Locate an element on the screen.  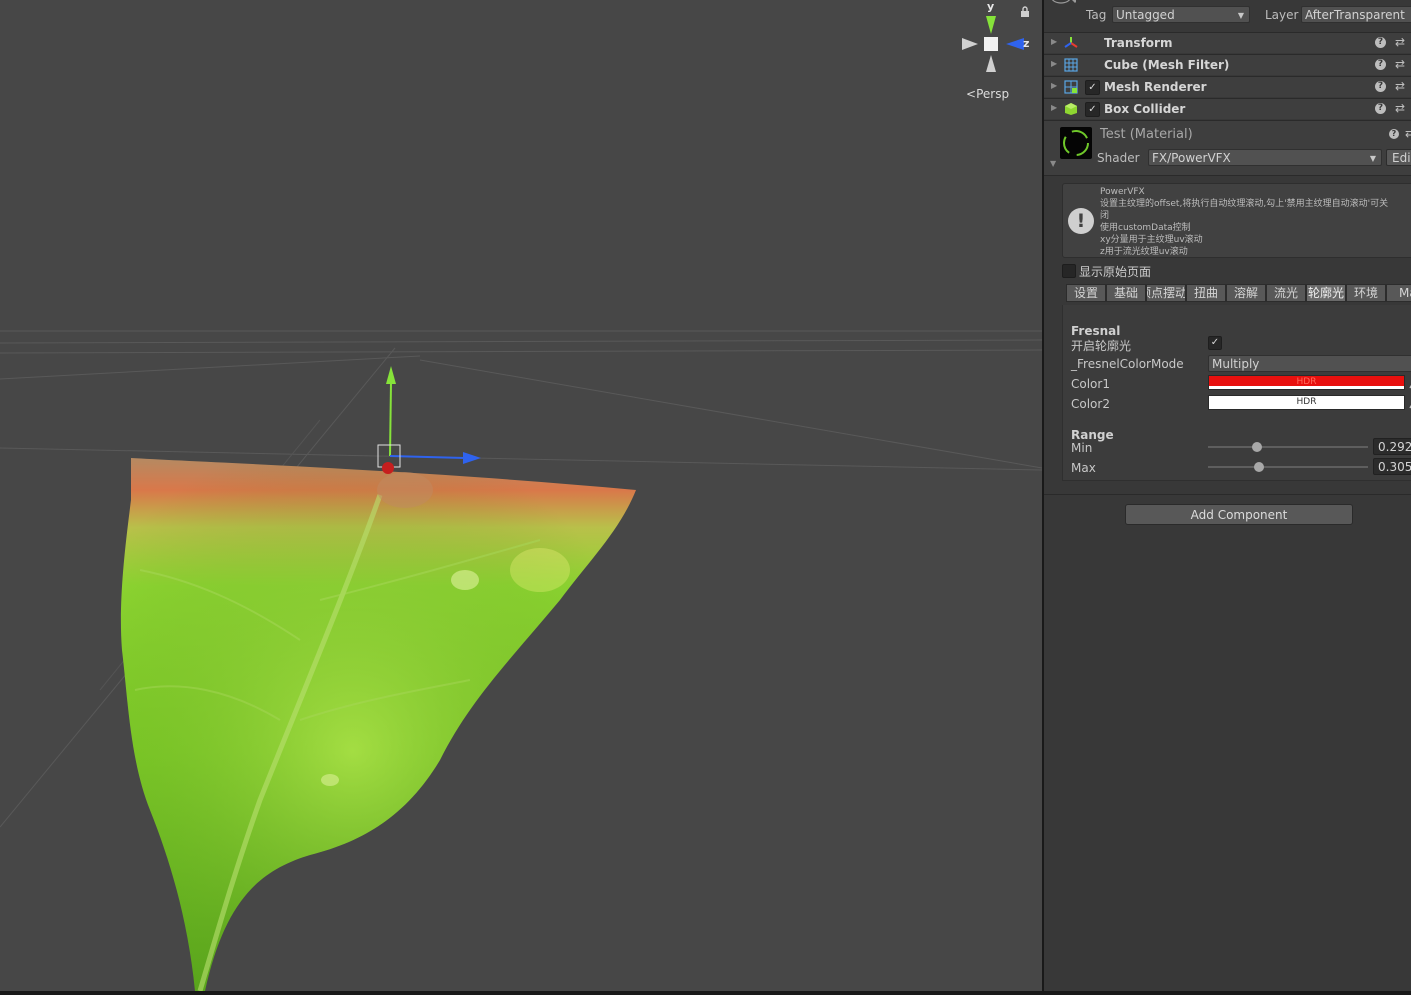
shader-tabs: 设置 基础 顶点摆动 扭曲 溶解 流光 轮廓光 环境 MatCap is located at coordinates (1238, 293).